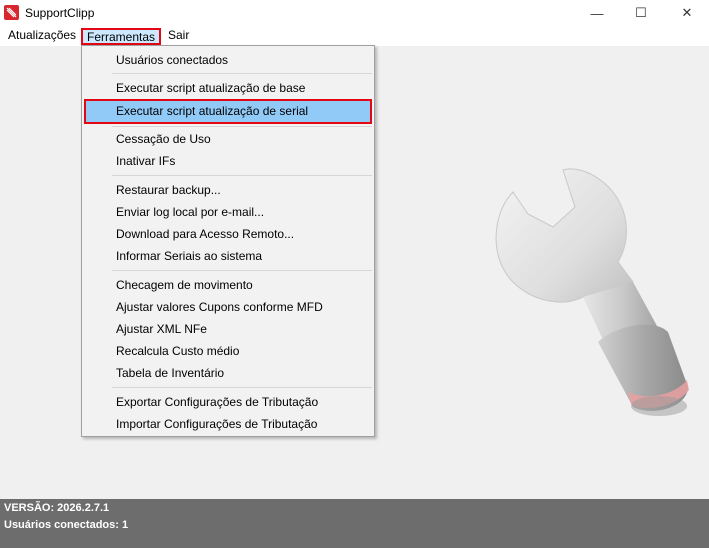  What do you see at coordinates (11, 12) in the screenshot?
I see `app-logo-icon` at bounding box center [11, 12].